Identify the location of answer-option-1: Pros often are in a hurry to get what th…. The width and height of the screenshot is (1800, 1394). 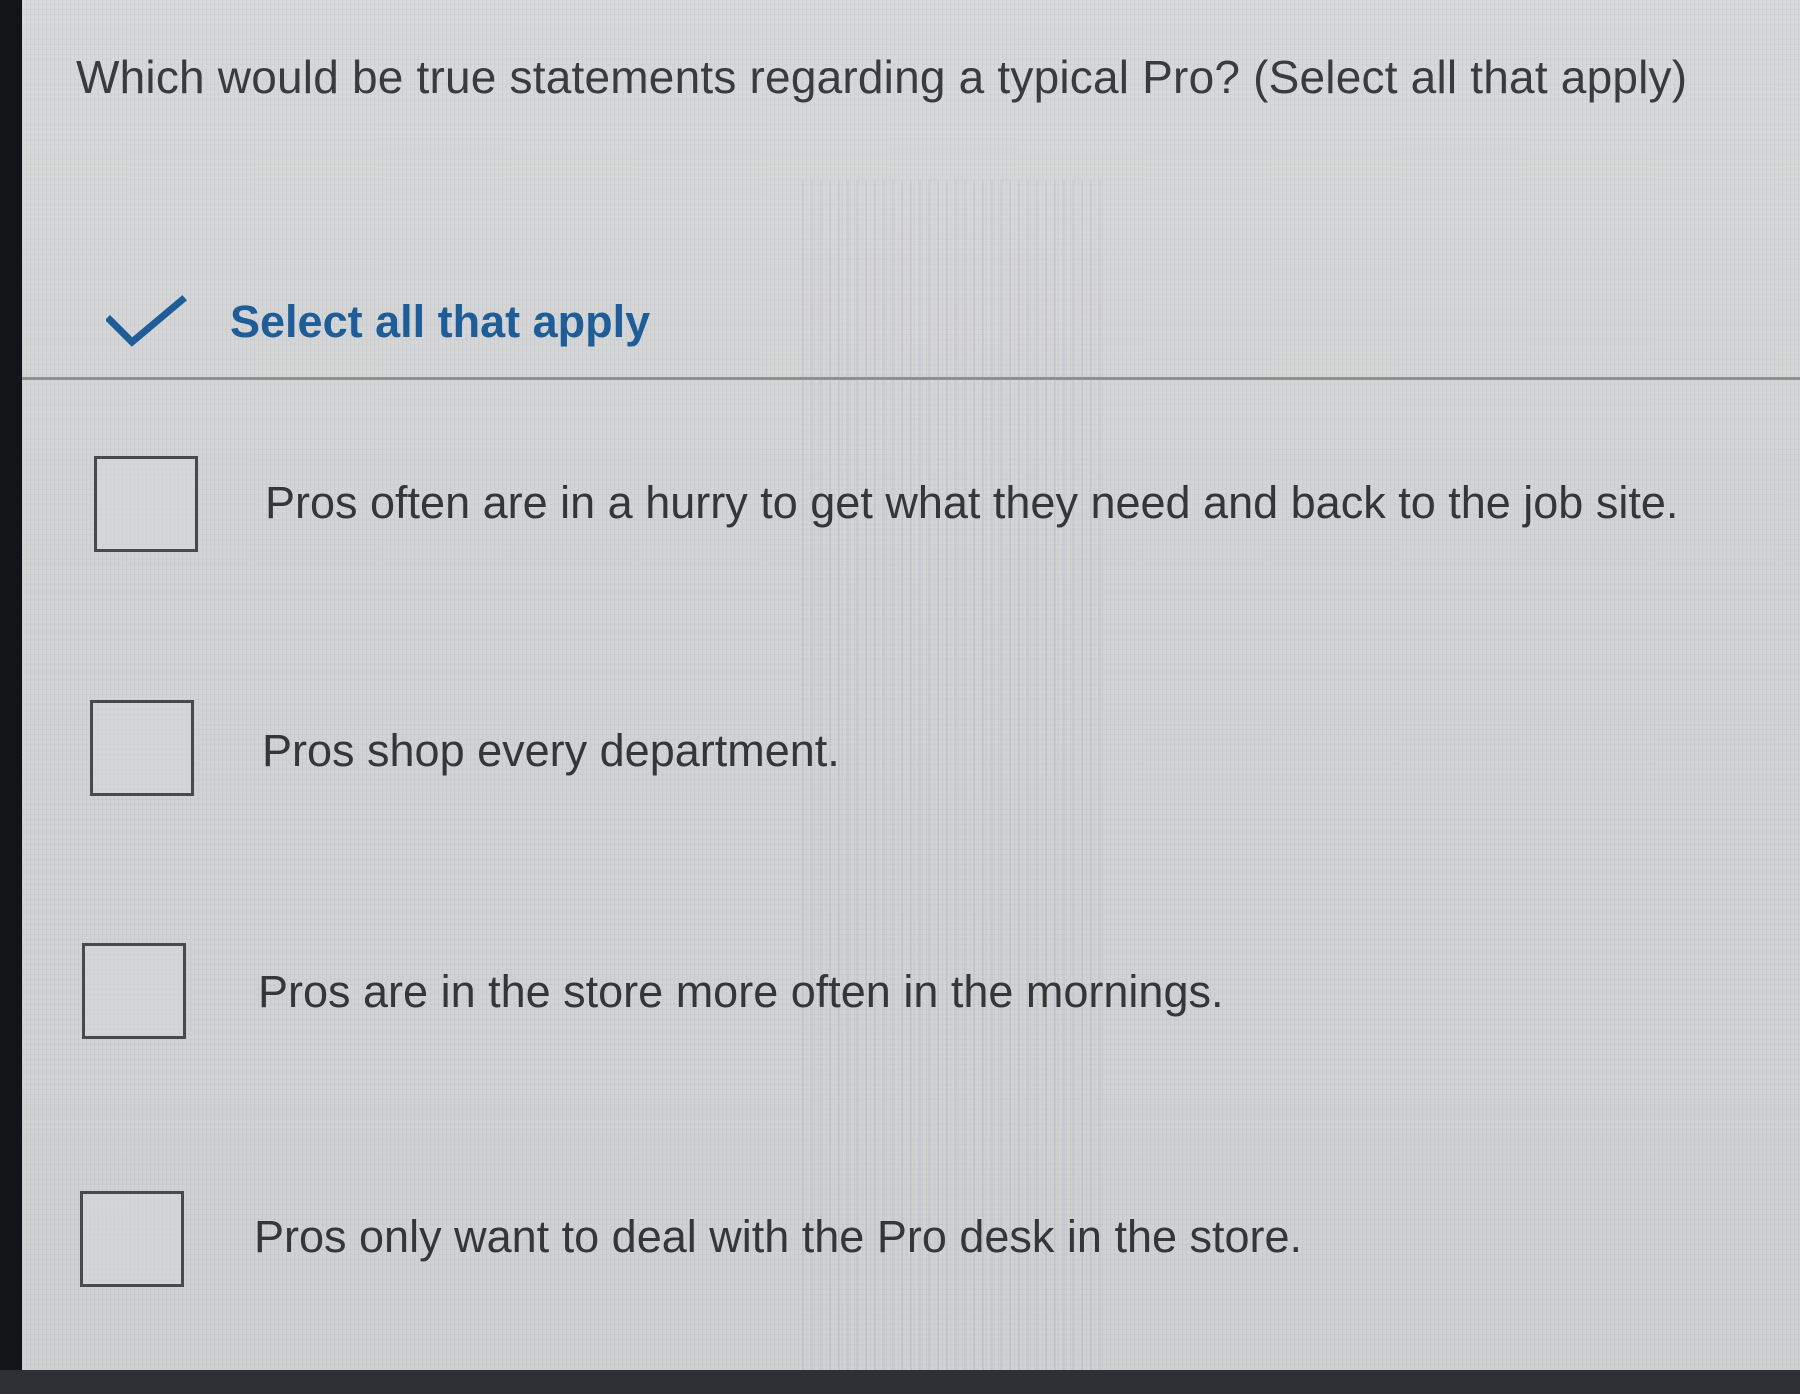
(911, 510).